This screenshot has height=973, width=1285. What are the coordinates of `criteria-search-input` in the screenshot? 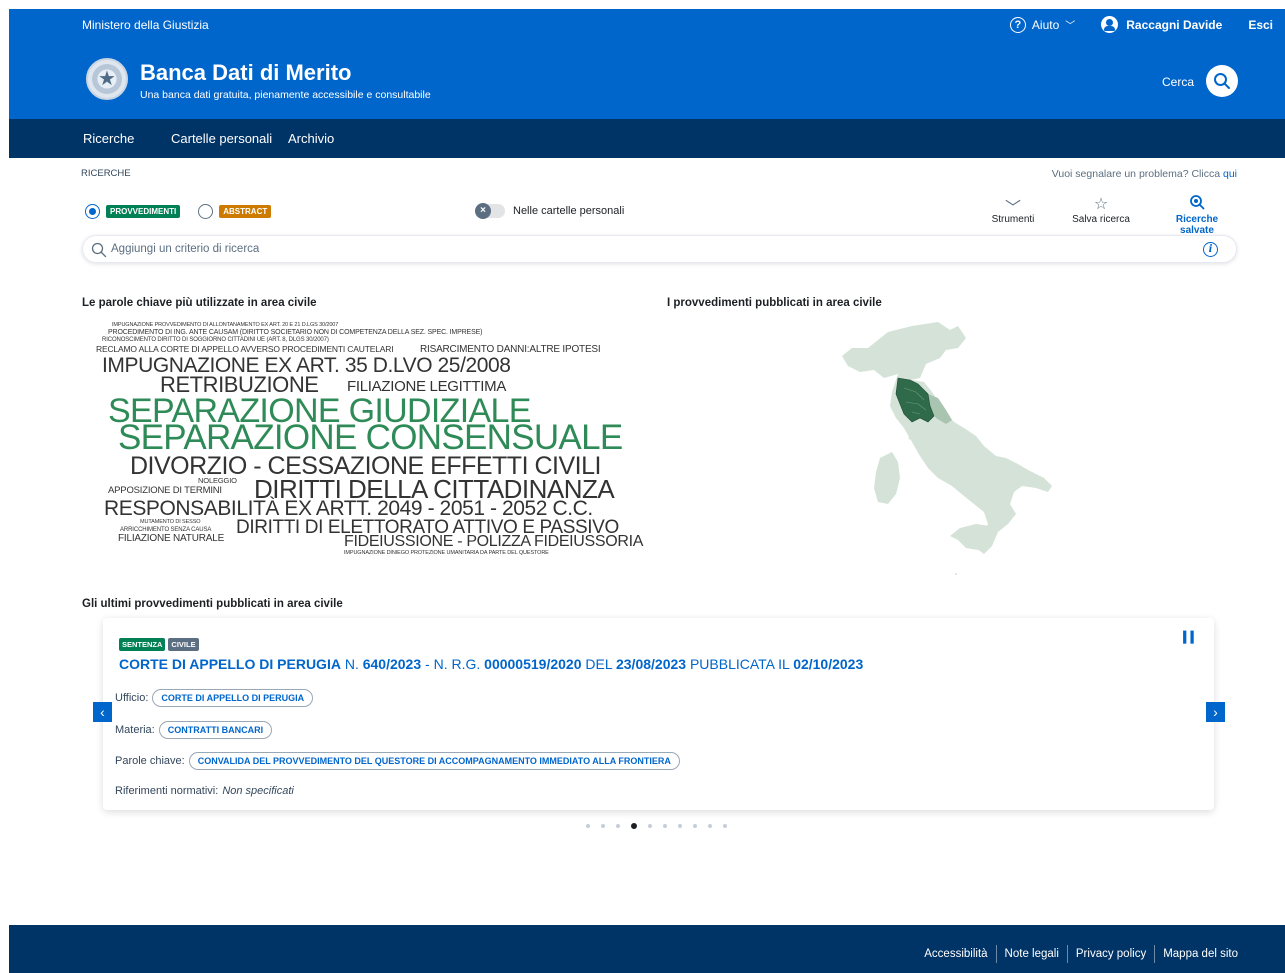 It's located at (651, 249).